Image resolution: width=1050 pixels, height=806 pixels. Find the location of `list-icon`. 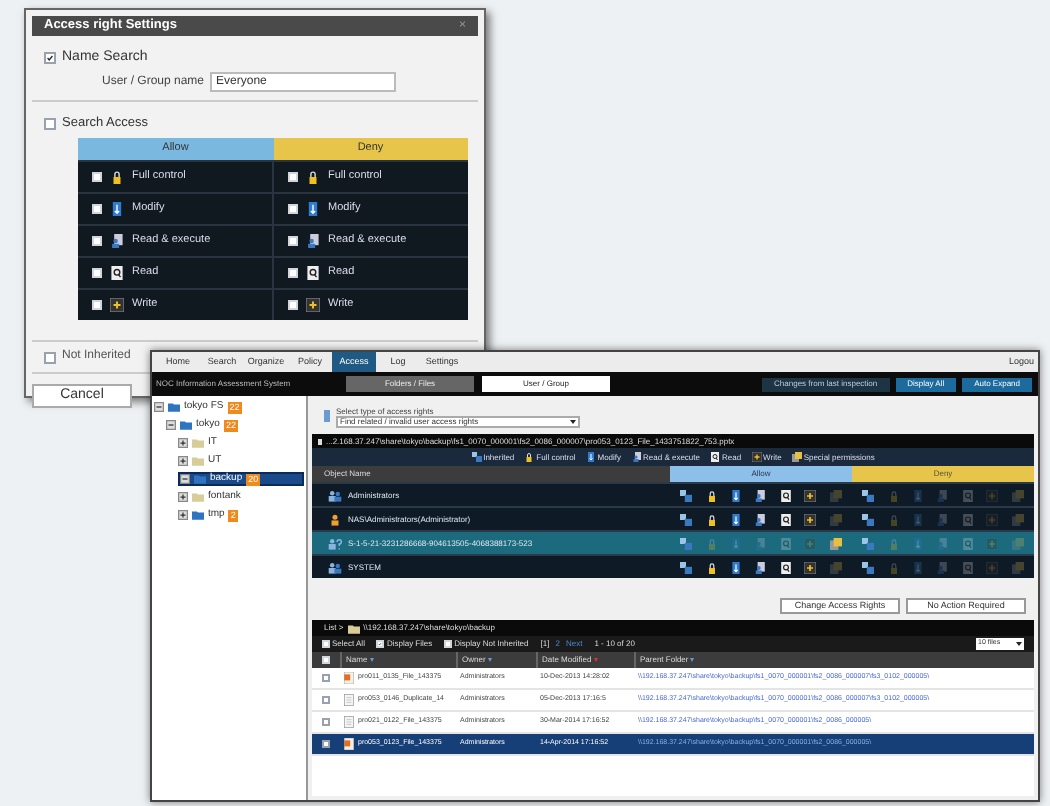

list-icon is located at coordinates (327, 416).